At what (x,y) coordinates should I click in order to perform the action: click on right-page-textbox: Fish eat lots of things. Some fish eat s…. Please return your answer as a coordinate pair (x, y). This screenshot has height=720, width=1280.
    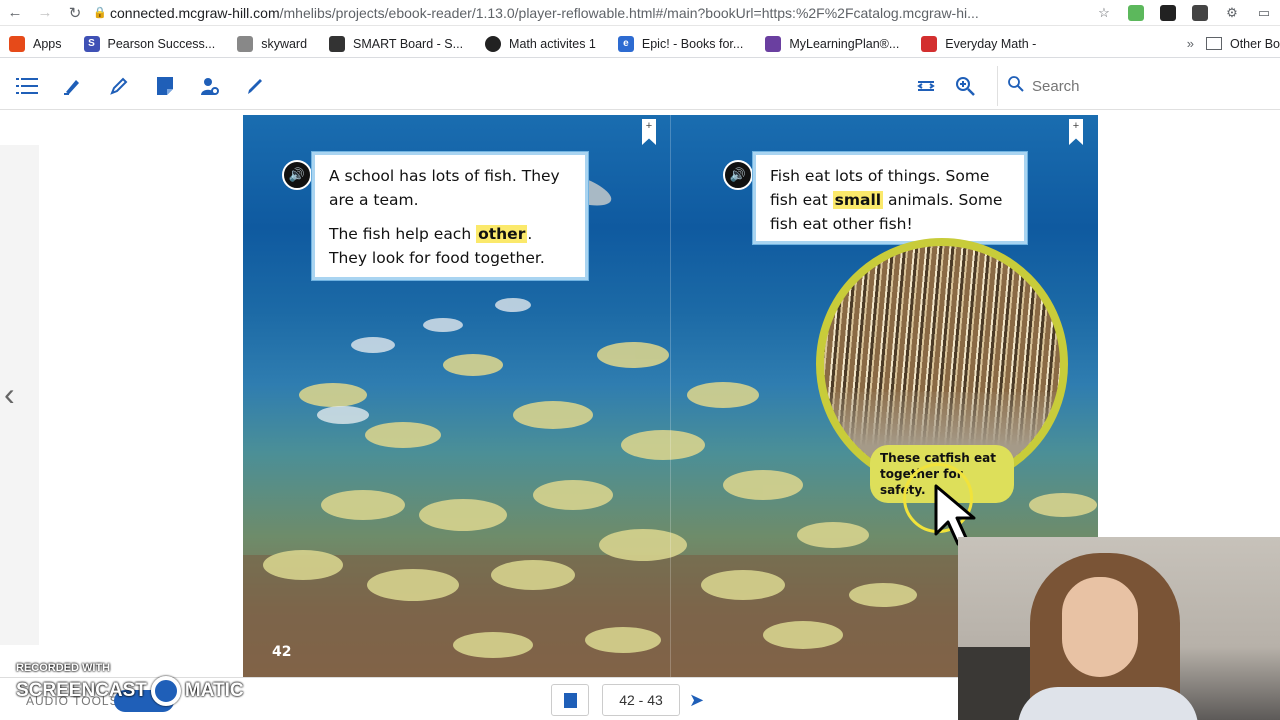
    Looking at the image, I should click on (890, 198).